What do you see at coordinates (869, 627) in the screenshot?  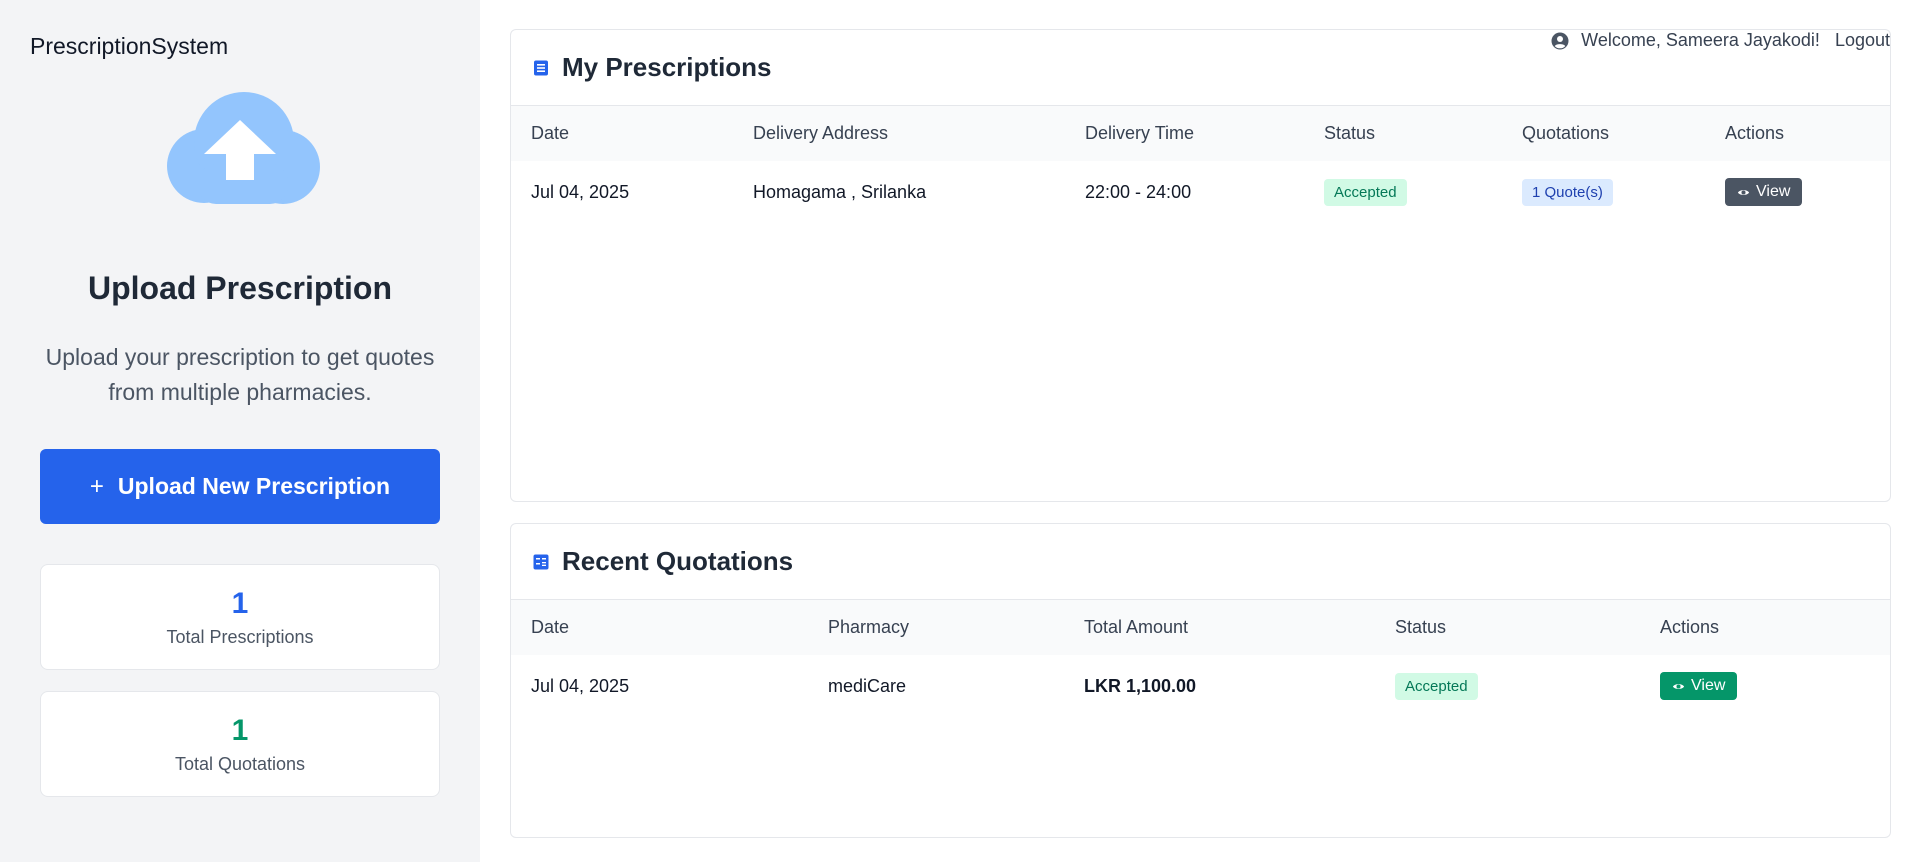 I see `column-header: Pharmacy` at bounding box center [869, 627].